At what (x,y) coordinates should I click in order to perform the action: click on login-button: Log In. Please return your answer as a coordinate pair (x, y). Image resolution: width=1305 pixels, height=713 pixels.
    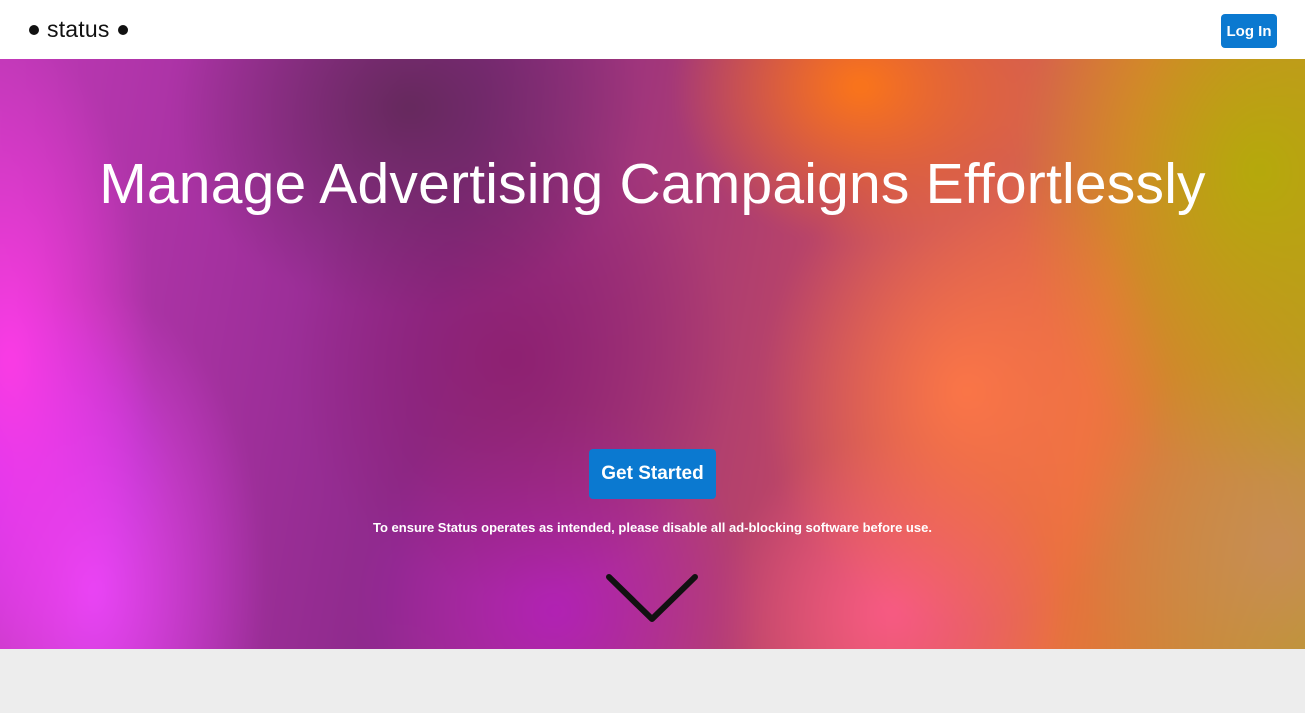
    Looking at the image, I should click on (1249, 31).